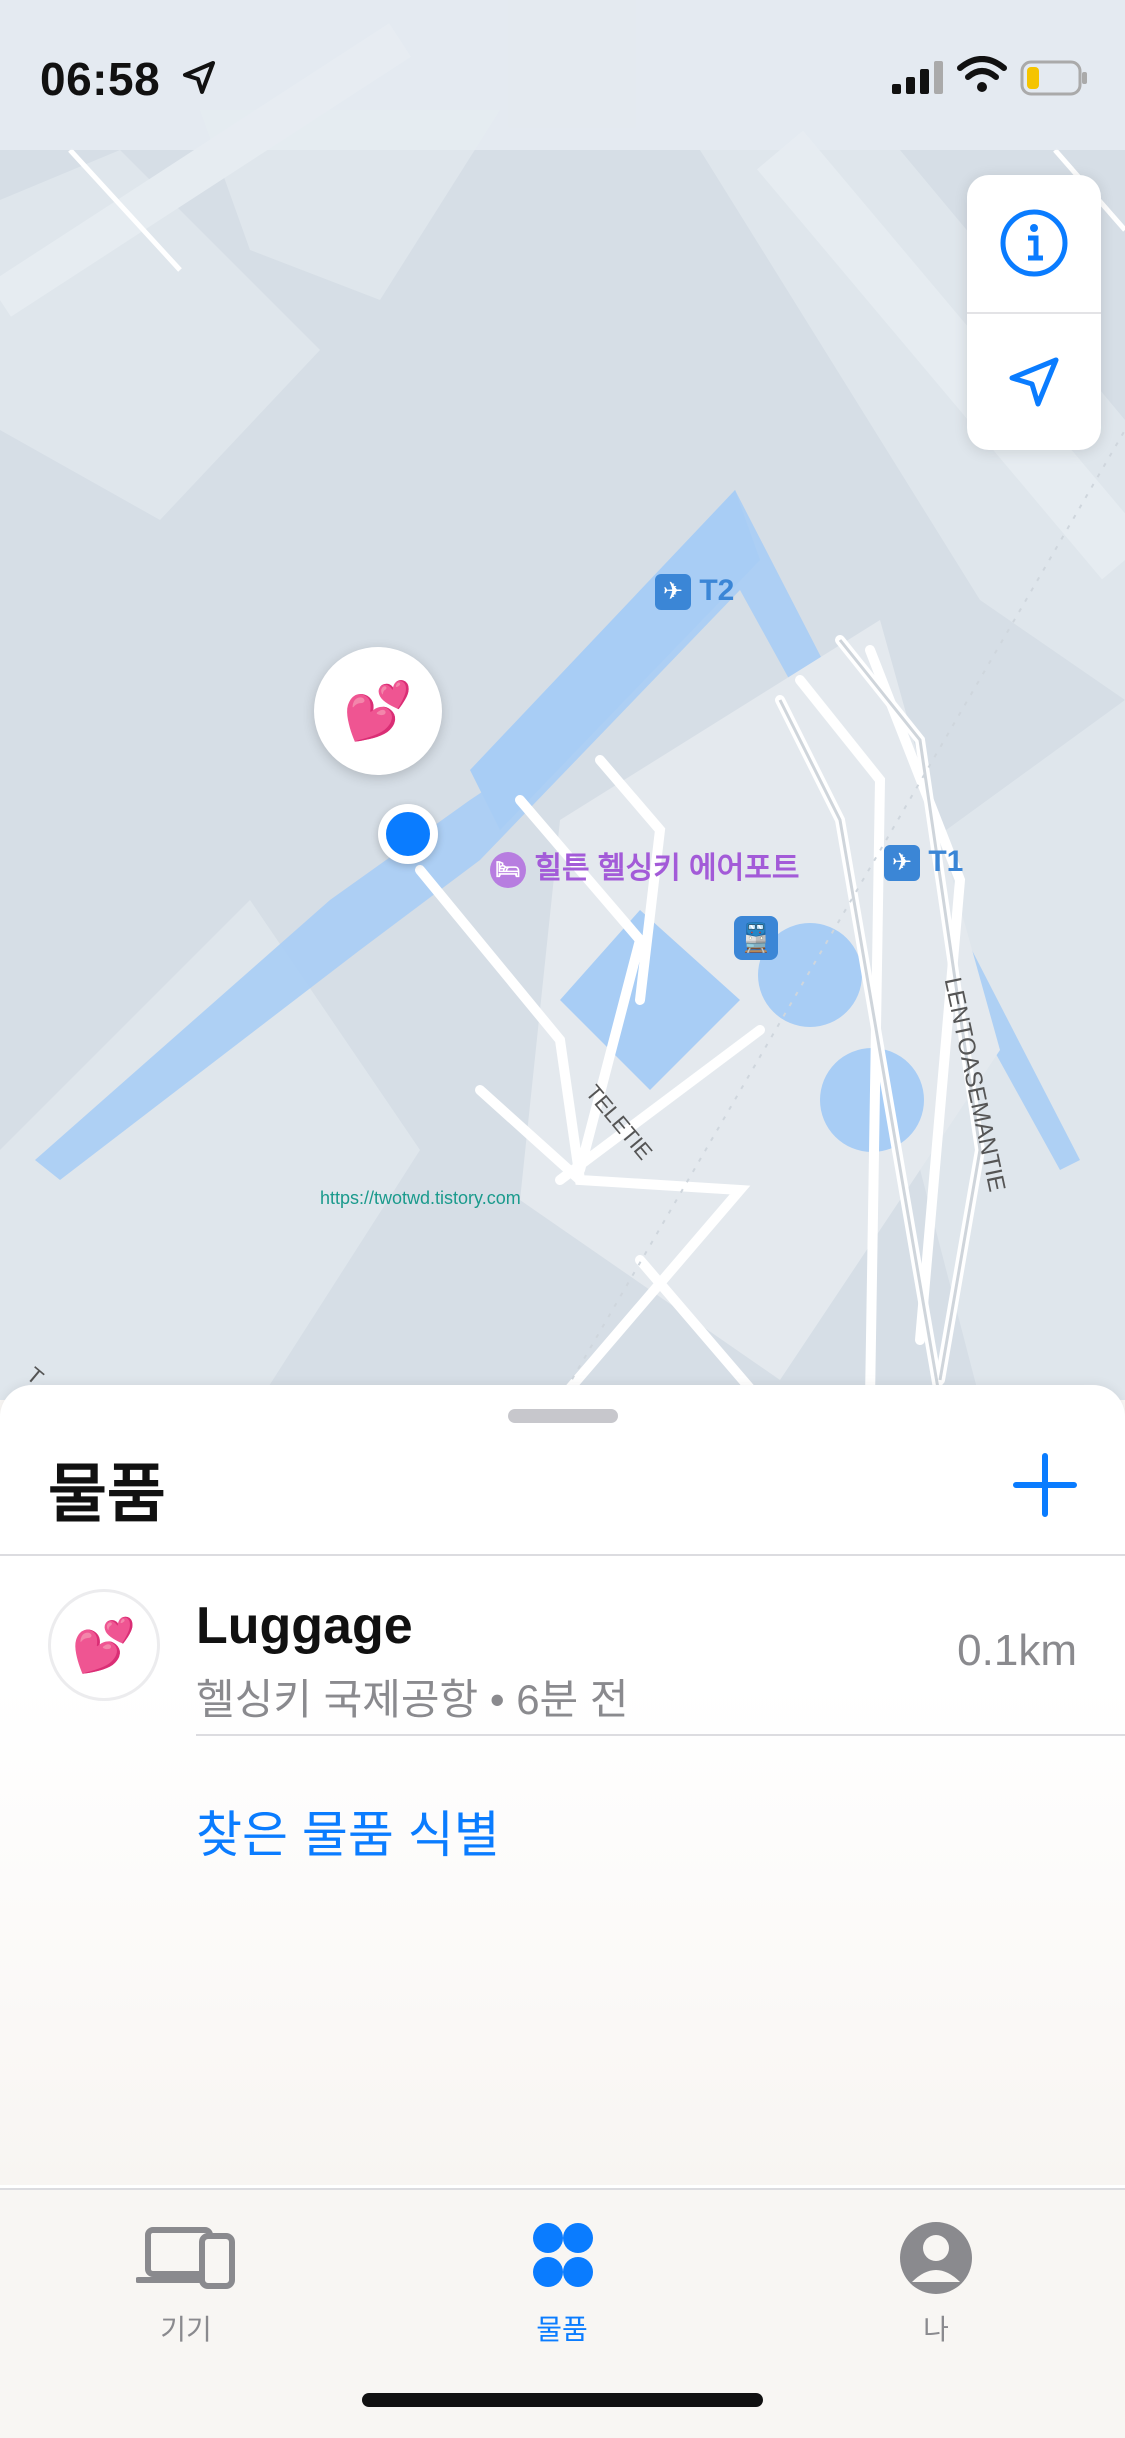 The height and width of the screenshot is (2438, 1125). Describe the element at coordinates (107, 1494) in the screenshot. I see `sheet-title: 물품` at that location.